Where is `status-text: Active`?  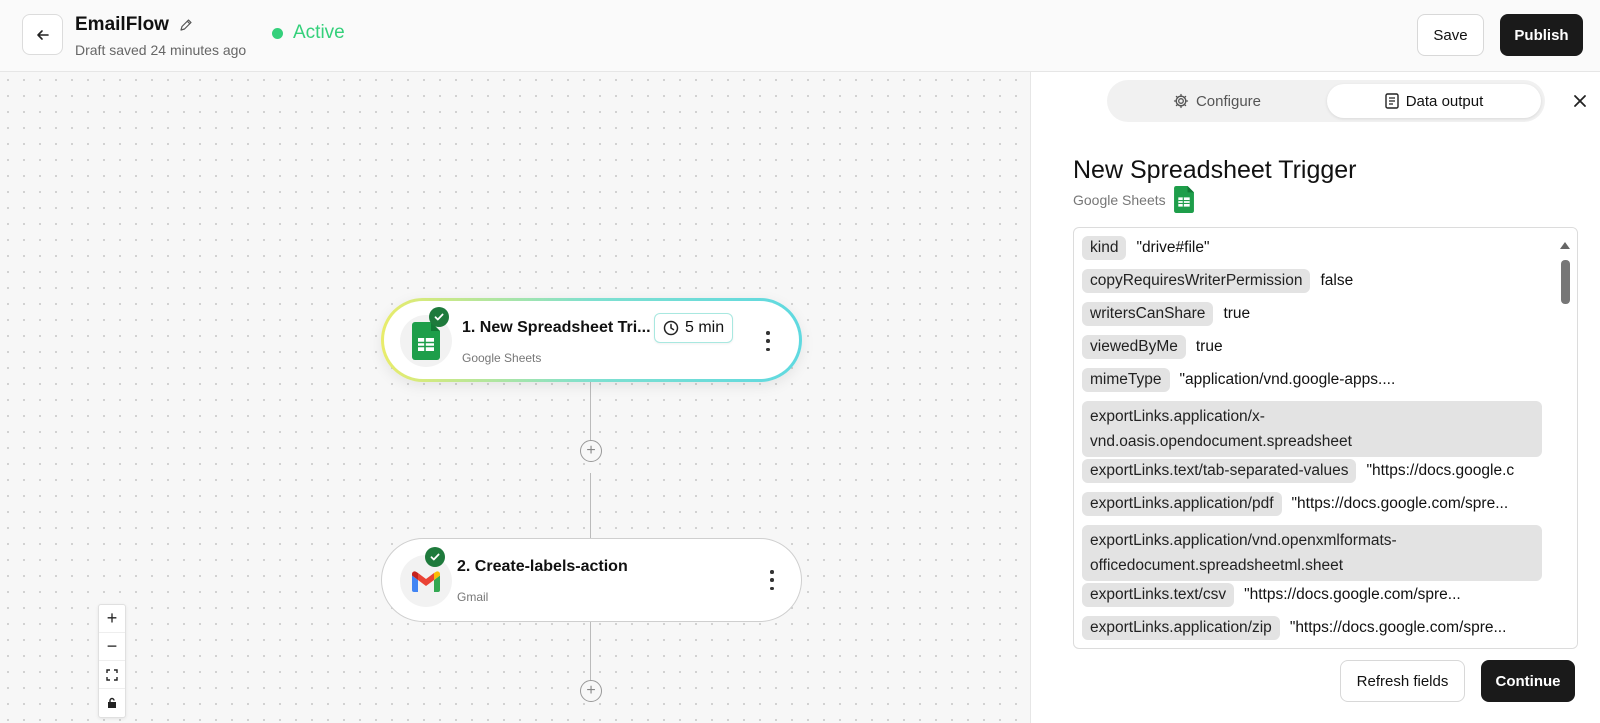
status-text: Active is located at coordinates (319, 32).